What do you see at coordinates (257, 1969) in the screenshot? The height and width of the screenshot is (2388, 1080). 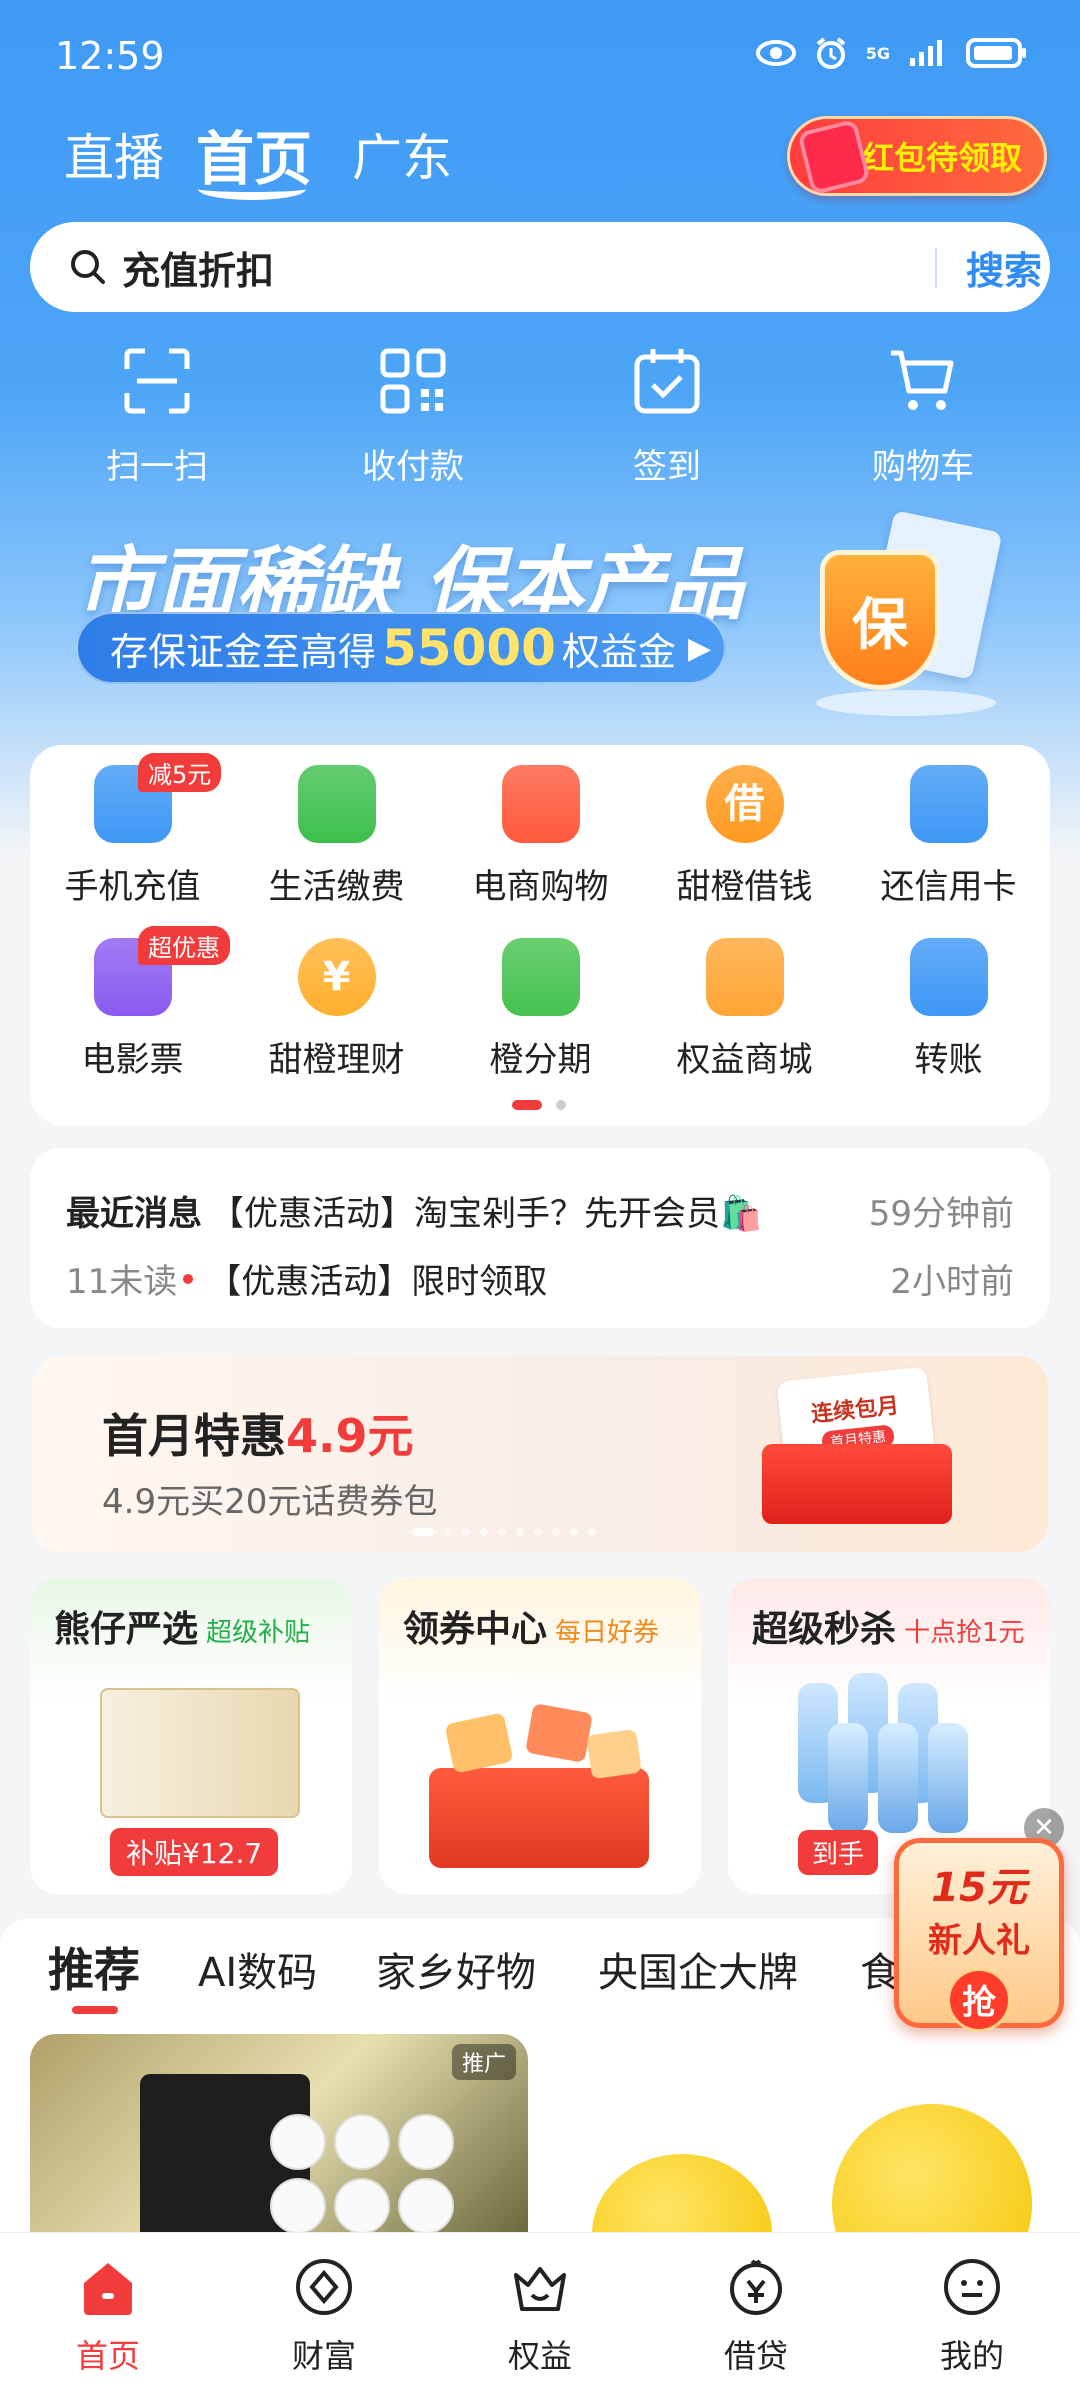 I see `category-tab-ai-digital: AI数码` at bounding box center [257, 1969].